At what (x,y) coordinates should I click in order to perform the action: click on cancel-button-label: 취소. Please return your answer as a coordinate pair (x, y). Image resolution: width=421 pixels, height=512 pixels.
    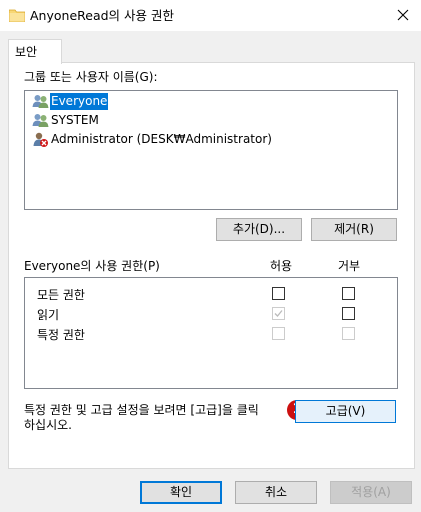
    Looking at the image, I should click on (276, 492).